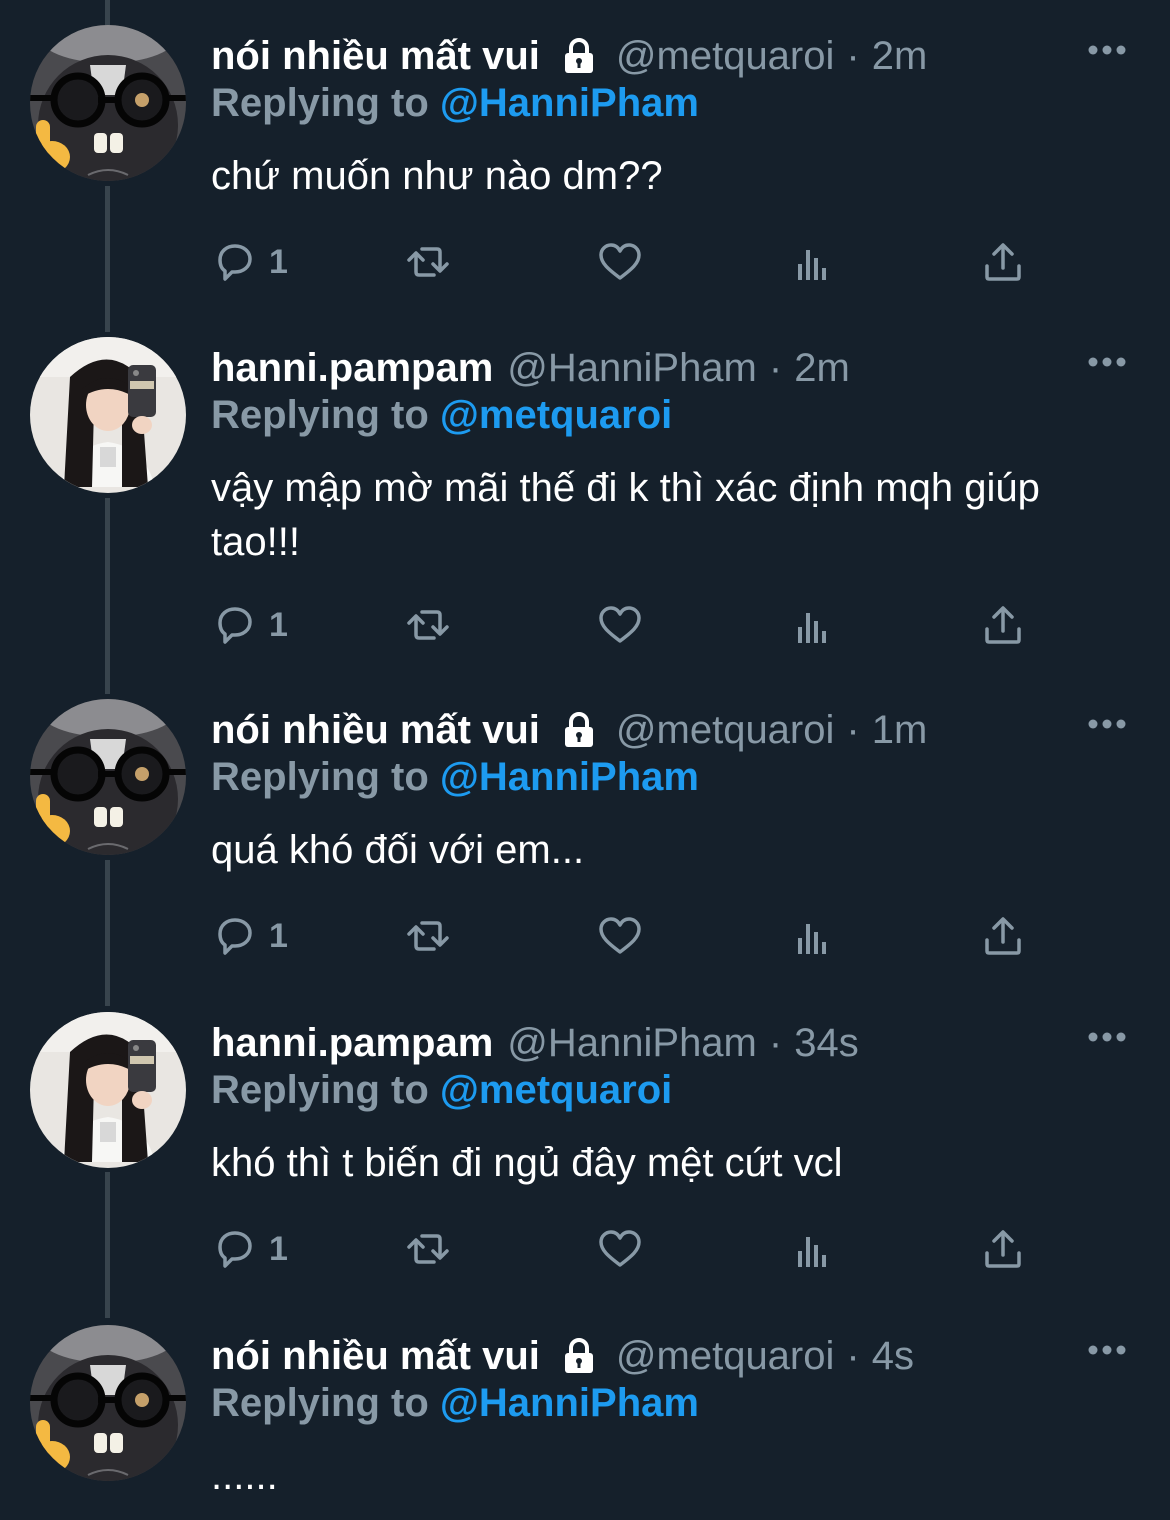 The image size is (1170, 1520). Describe the element at coordinates (900, 730) in the screenshot. I see `timestamp: 1m` at that location.